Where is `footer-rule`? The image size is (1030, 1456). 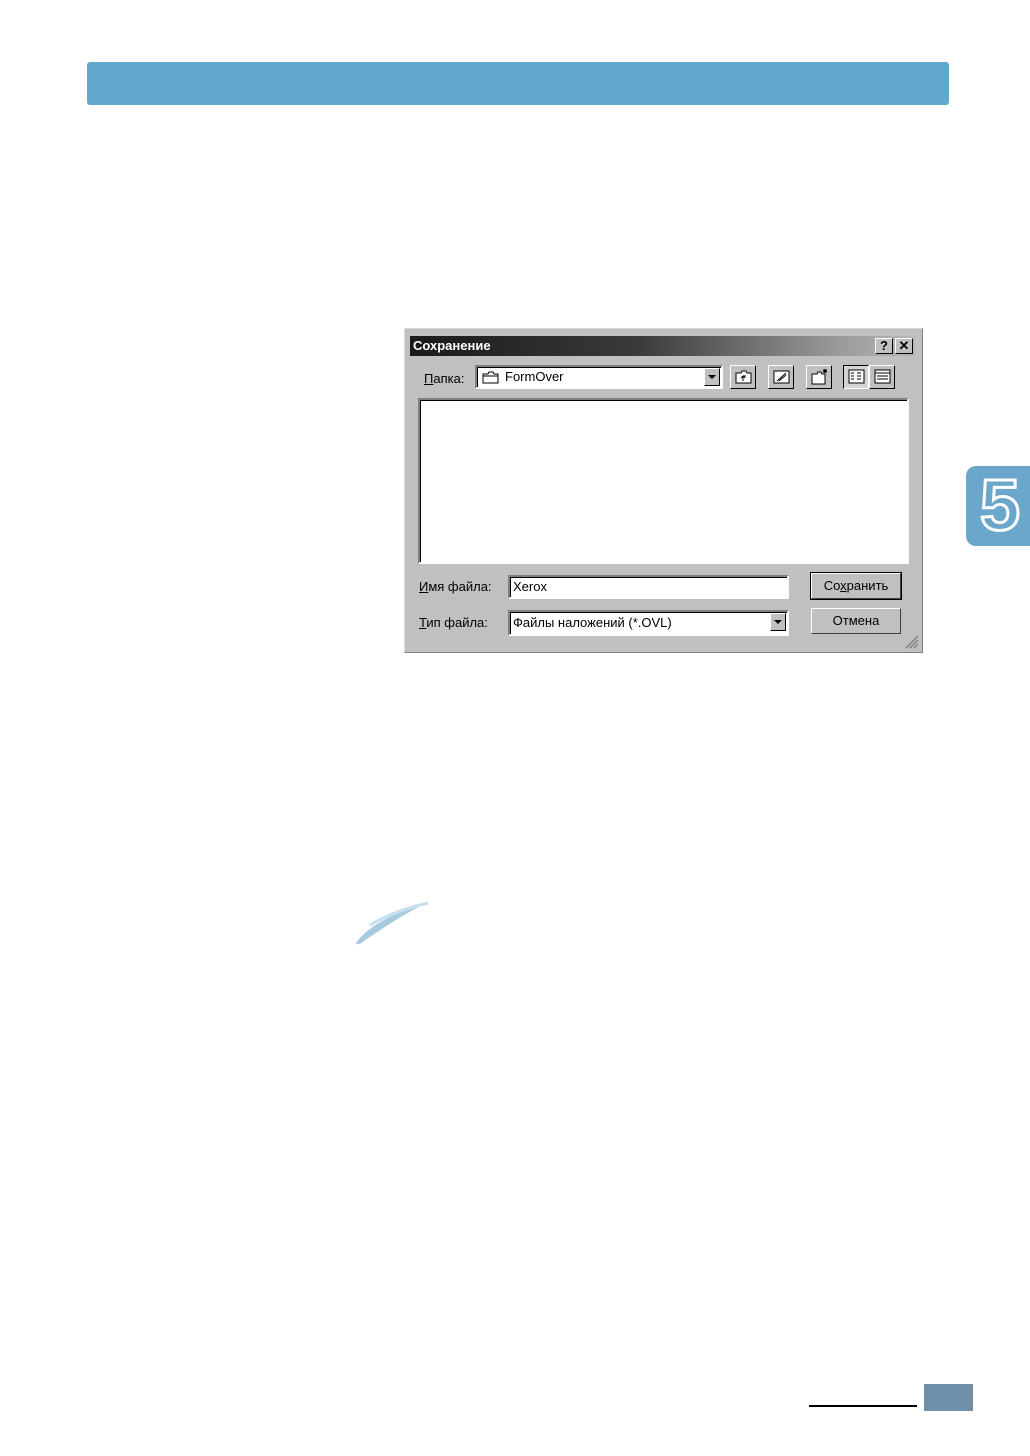 footer-rule is located at coordinates (863, 1406).